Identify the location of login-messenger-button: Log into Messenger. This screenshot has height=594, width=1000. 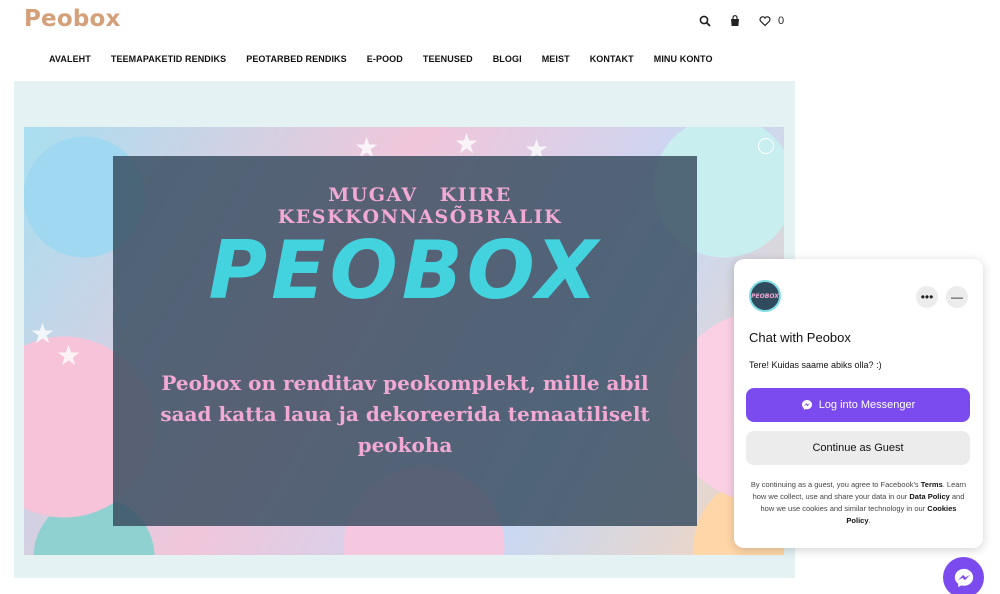
(858, 405).